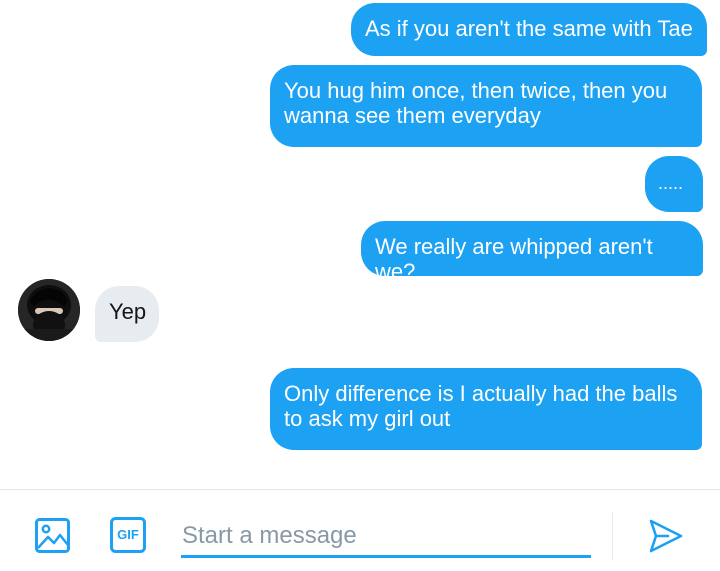 The width and height of the screenshot is (720, 571). I want to click on message-composer: GIF, so click(360, 530).